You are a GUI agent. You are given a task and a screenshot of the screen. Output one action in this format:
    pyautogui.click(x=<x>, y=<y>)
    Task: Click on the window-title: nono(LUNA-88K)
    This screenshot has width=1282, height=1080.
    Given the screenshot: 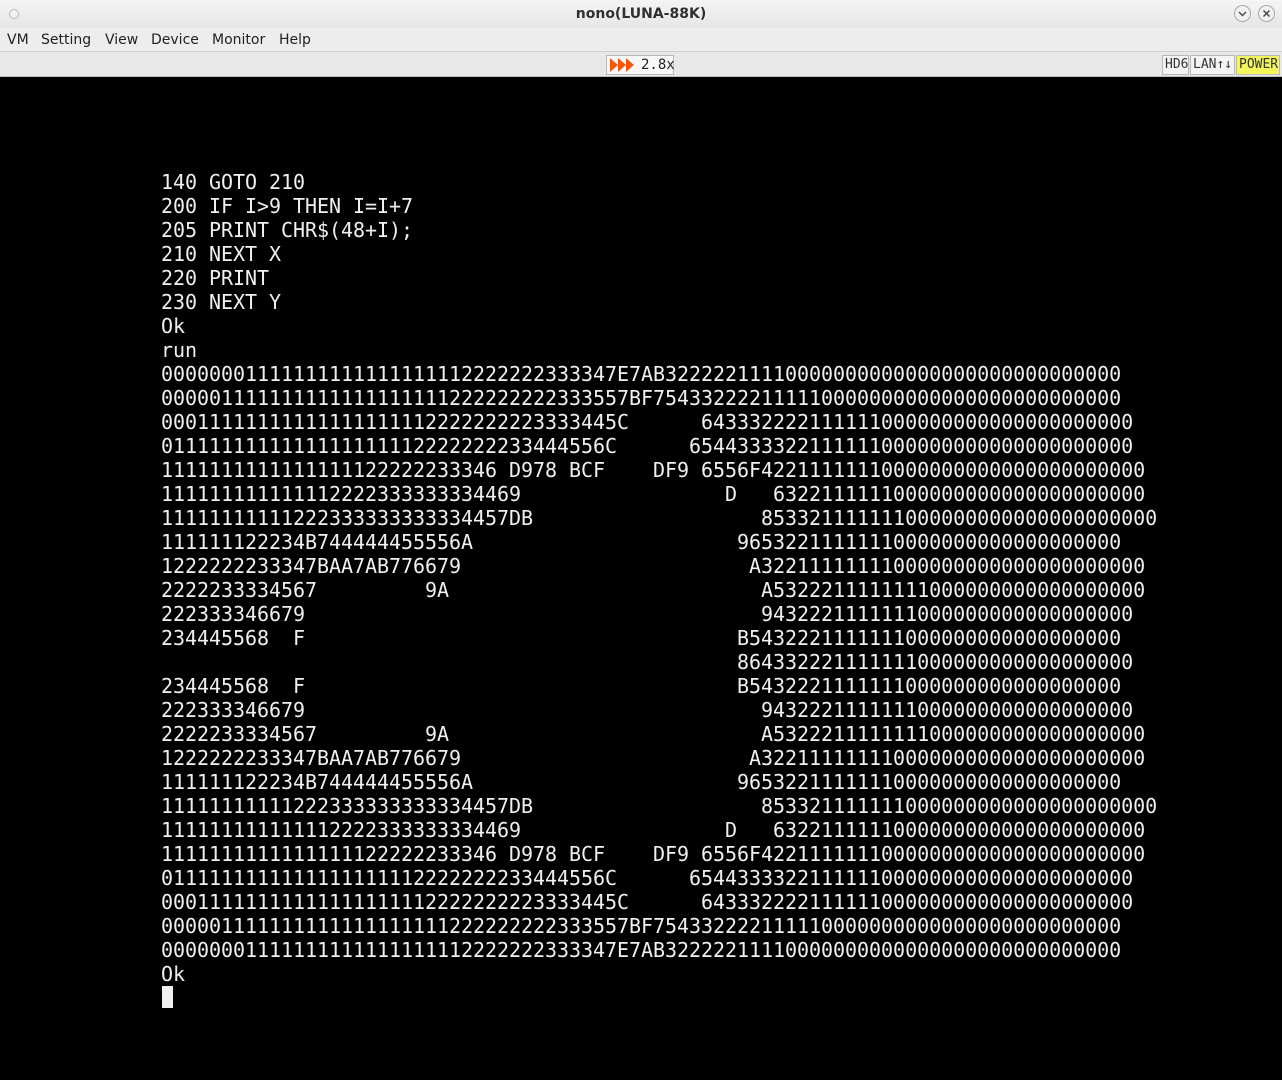 What is the action you would take?
    pyautogui.click(x=641, y=14)
    